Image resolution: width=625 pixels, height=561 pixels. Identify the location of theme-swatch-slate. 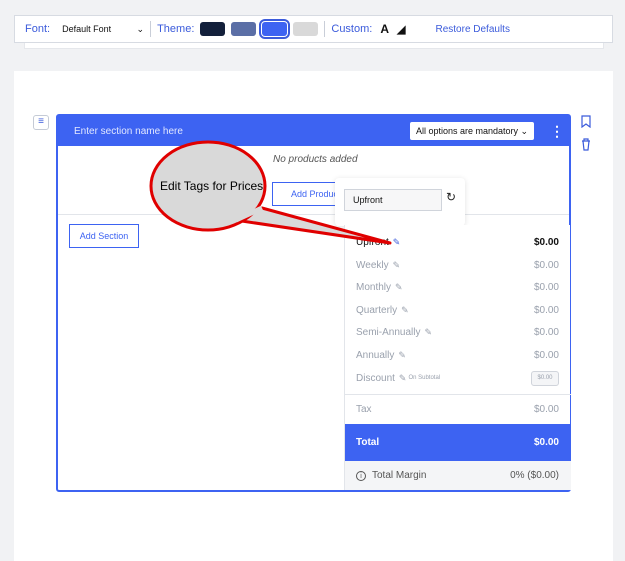
(244, 29).